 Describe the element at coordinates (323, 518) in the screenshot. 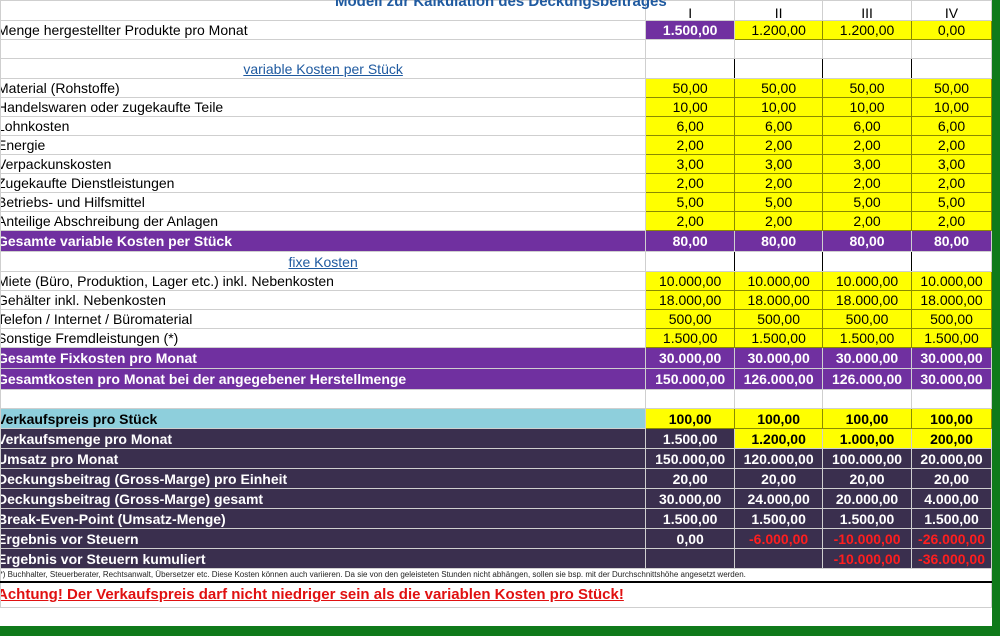

I see `row-label: Break-Even-Point (Umsatz-Menge)` at that location.